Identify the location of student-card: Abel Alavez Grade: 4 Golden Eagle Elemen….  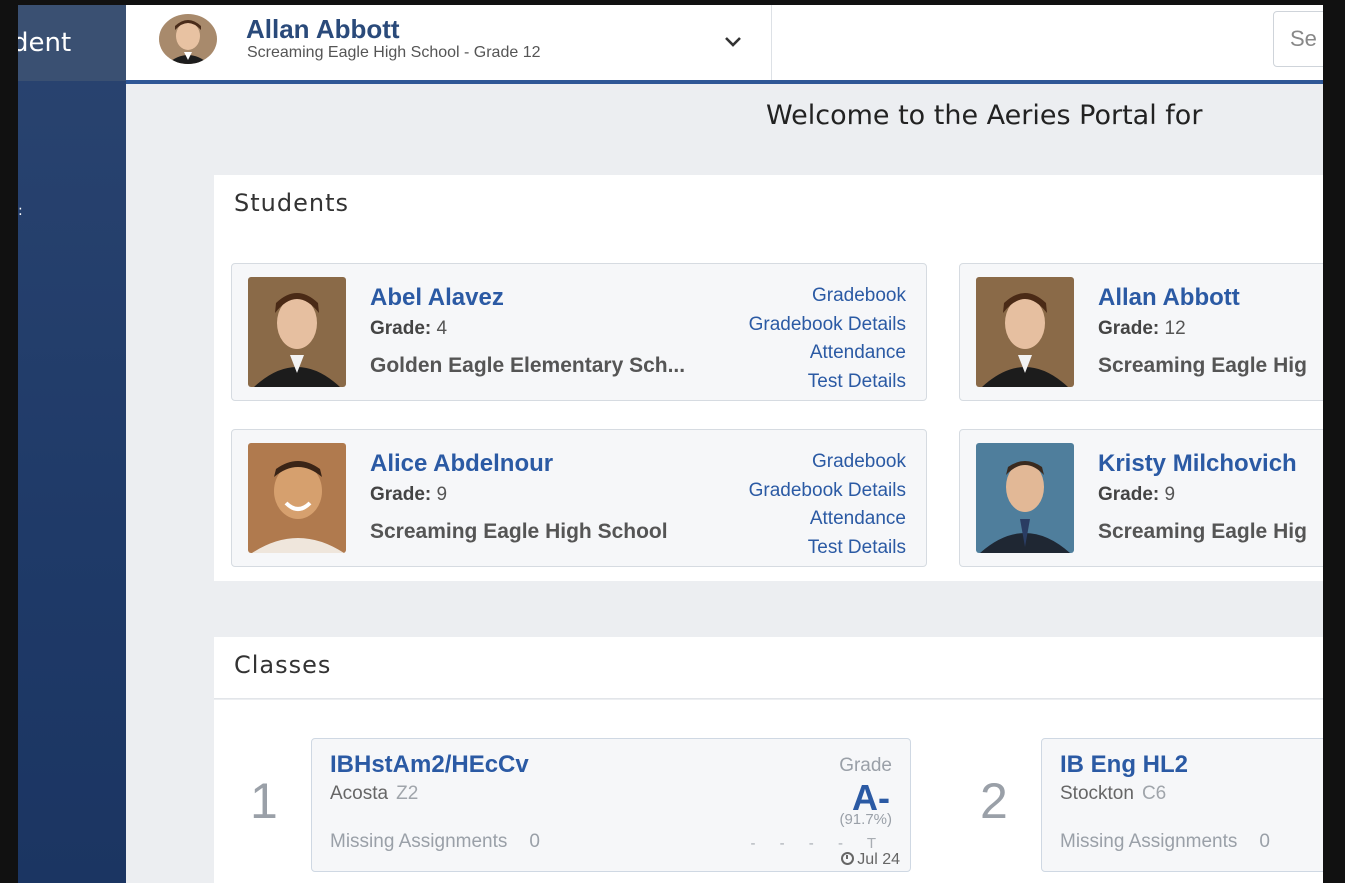
(579, 332).